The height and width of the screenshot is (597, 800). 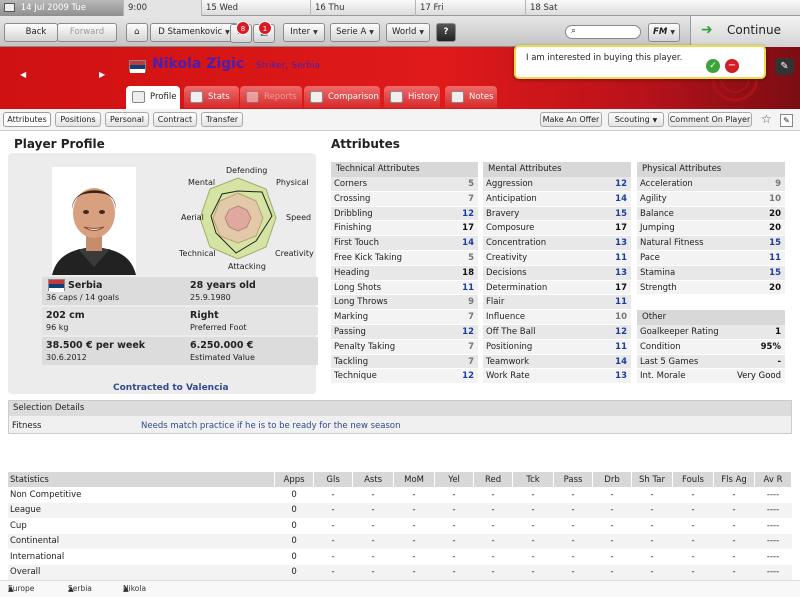 I want to click on tab-notes: Notes, so click(x=471, y=97).